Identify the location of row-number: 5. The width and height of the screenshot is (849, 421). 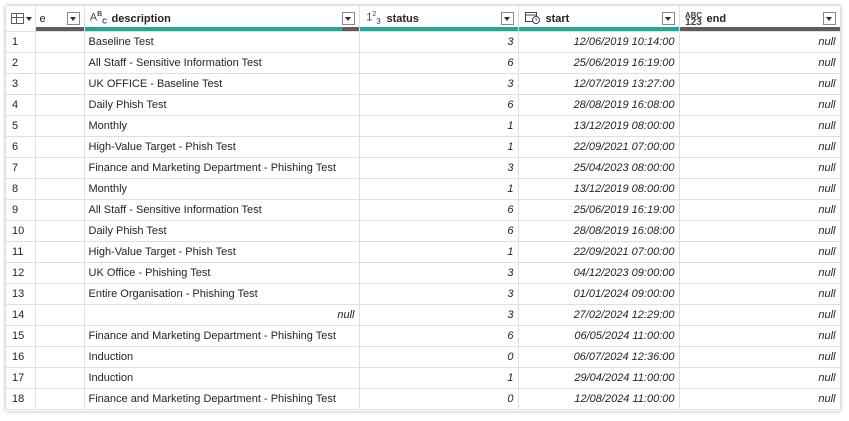
(21, 126).